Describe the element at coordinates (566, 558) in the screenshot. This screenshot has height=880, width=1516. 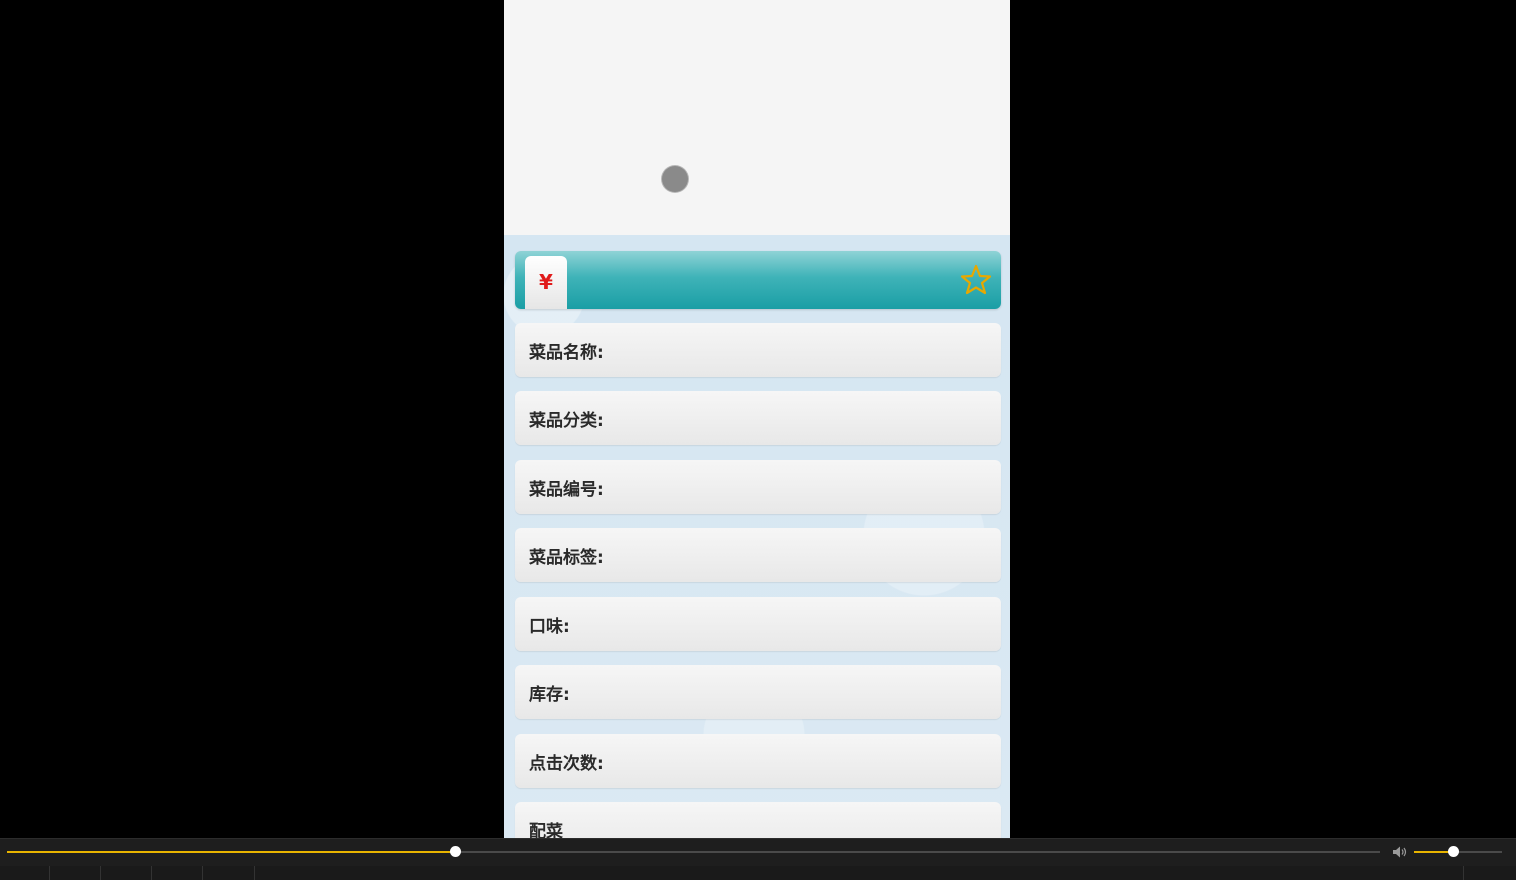
I see `field-label: 菜品标签:` at that location.